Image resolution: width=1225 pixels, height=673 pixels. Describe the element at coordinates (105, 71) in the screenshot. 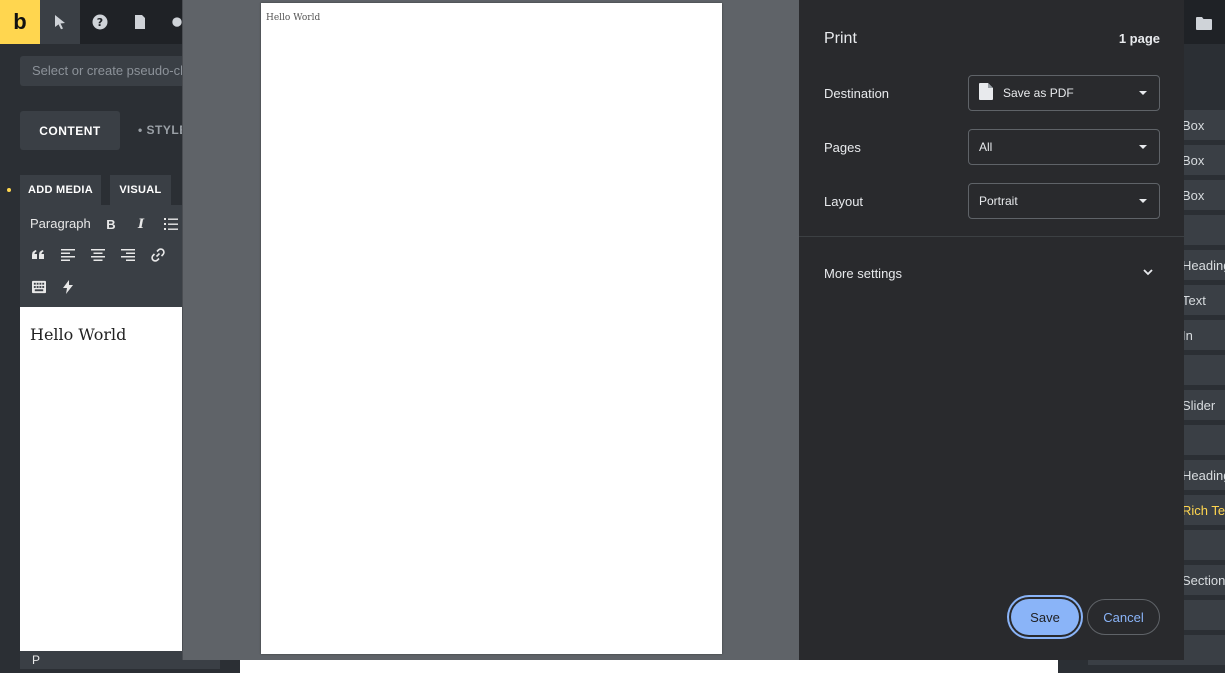

I see `pseudo-class-input: Select or create pseudo-class` at that location.